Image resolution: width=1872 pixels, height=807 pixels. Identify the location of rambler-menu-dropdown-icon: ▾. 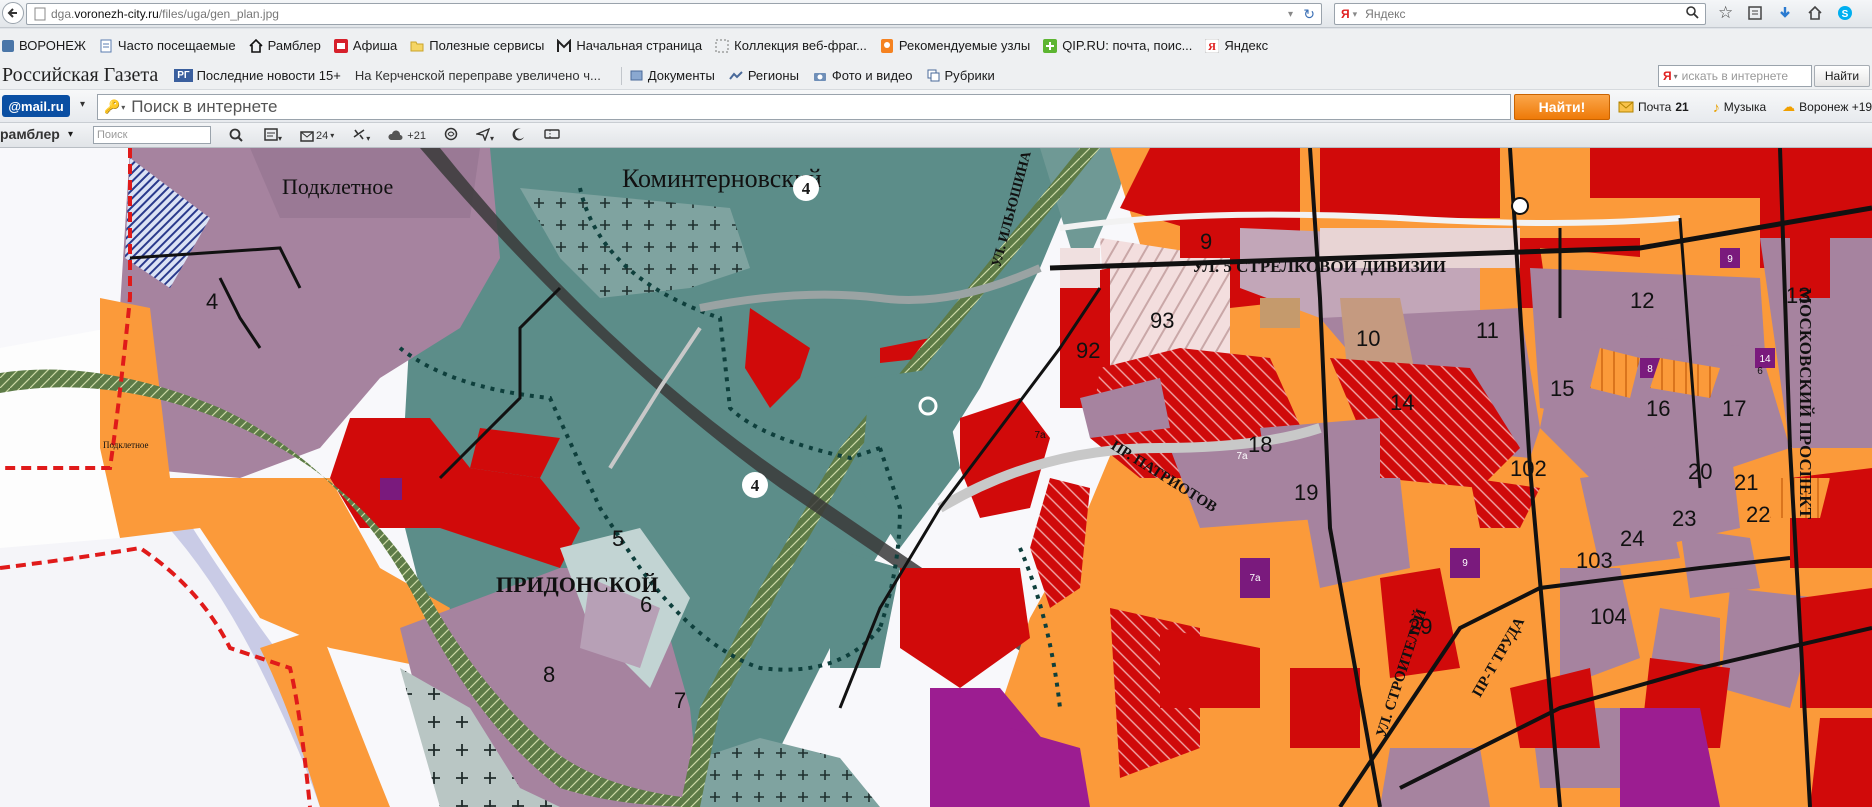
(70, 134).